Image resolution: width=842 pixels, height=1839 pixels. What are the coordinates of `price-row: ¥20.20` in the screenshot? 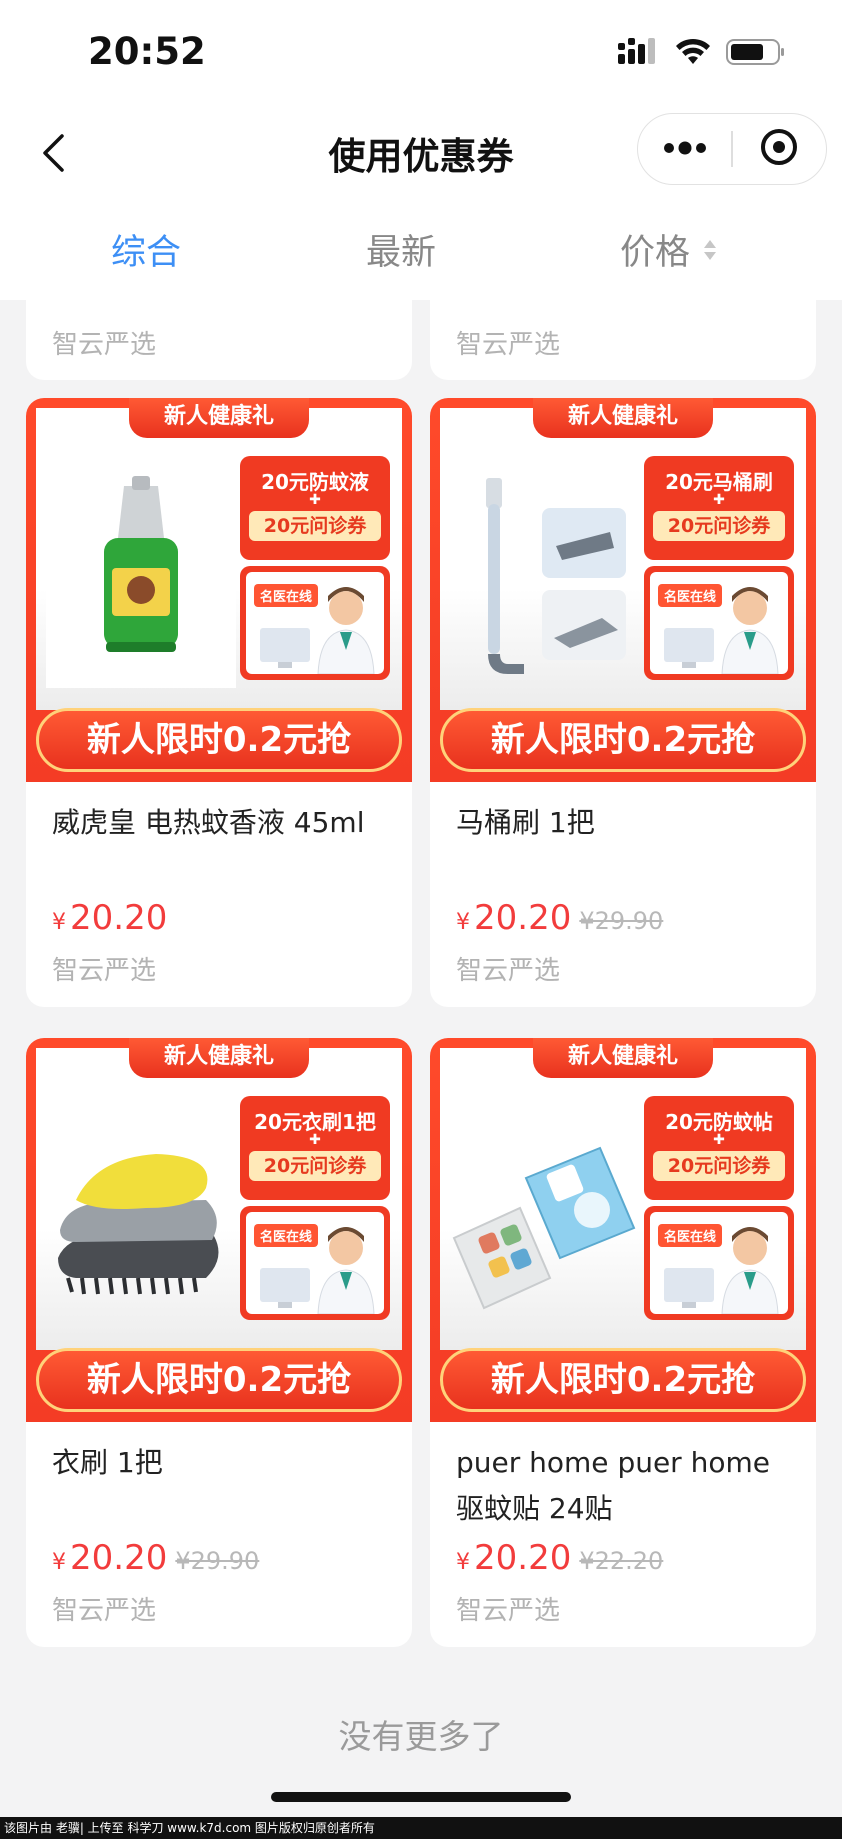 It's located at (219, 918).